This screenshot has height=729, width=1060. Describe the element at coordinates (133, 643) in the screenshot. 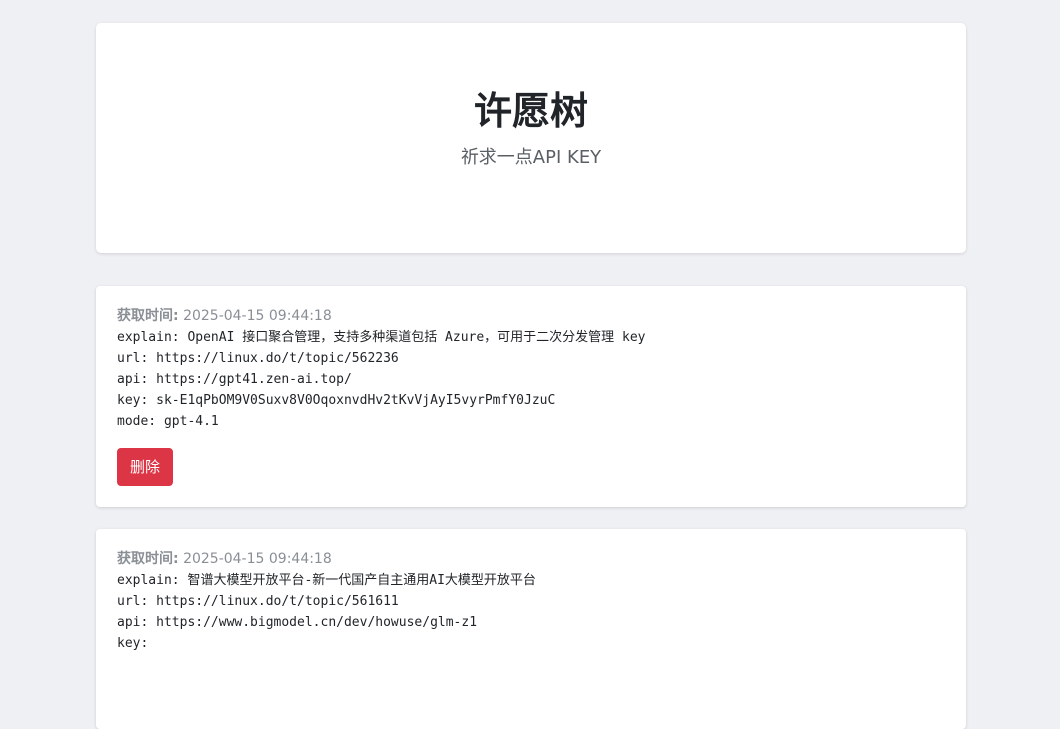

I see `key-line: key:` at that location.